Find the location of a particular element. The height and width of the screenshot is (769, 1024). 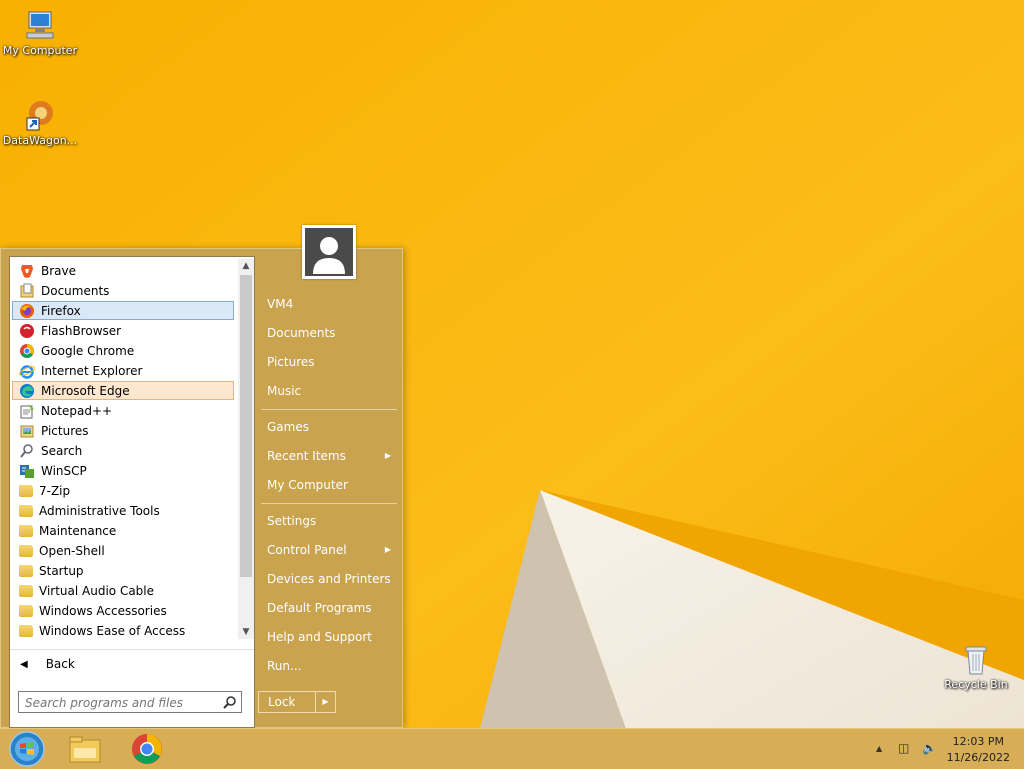

right-menu-item: Recent Items ▶ is located at coordinates (328, 456).